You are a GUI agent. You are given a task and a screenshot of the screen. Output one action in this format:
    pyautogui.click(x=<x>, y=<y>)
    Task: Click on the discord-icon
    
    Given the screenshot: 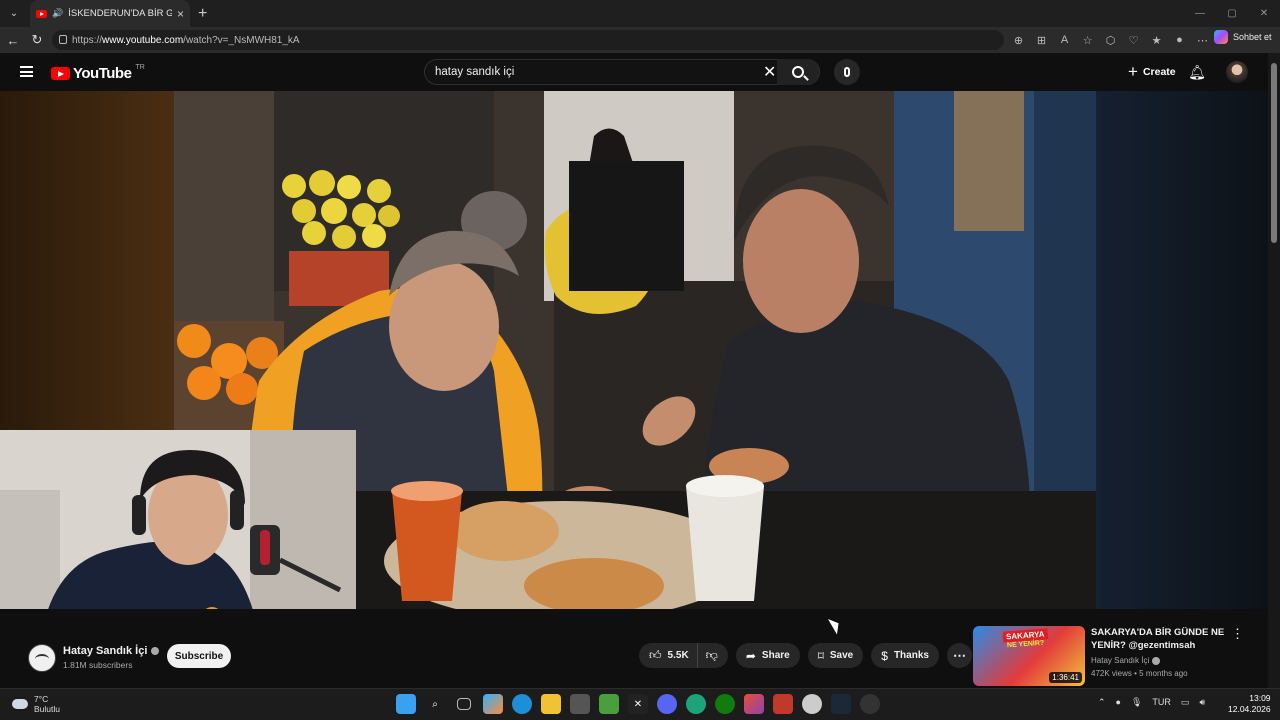 What is the action you would take?
    pyautogui.click(x=667, y=704)
    